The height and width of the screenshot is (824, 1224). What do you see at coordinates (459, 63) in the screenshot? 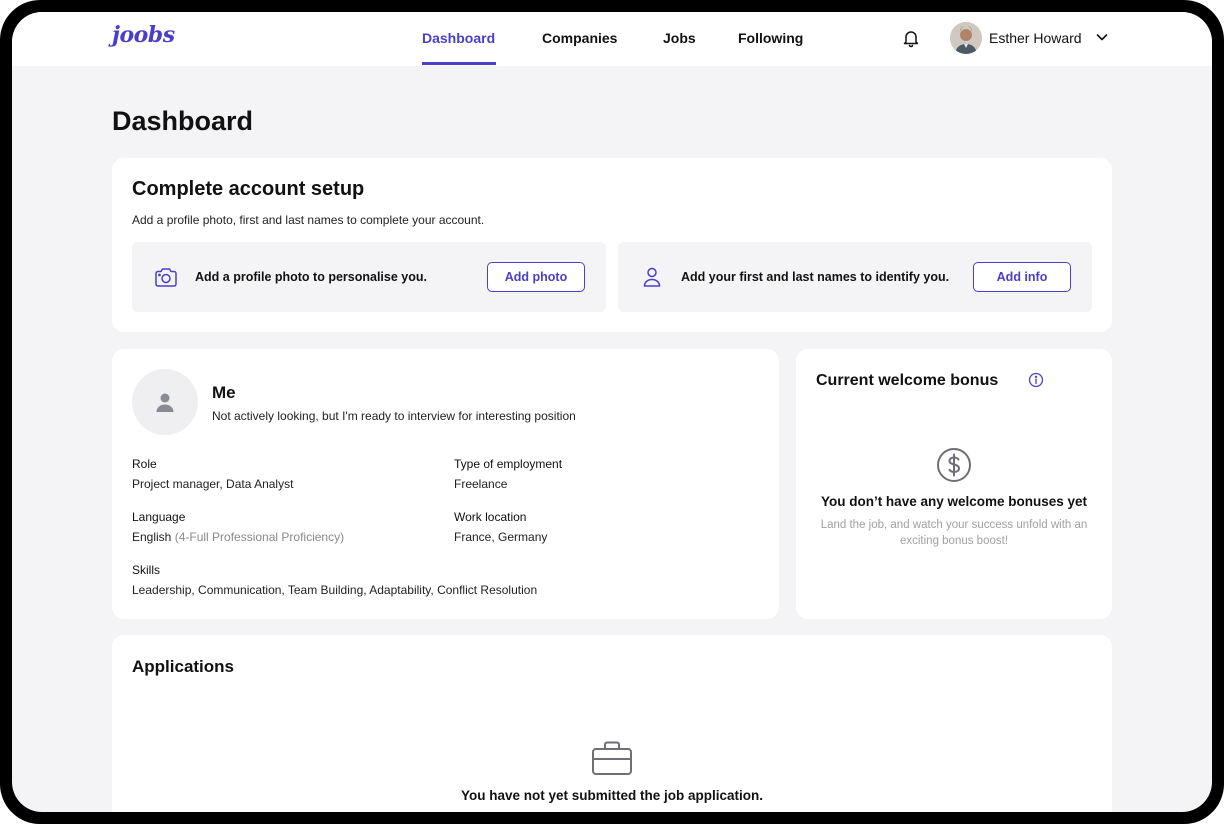
I see `active-nav-indicator` at bounding box center [459, 63].